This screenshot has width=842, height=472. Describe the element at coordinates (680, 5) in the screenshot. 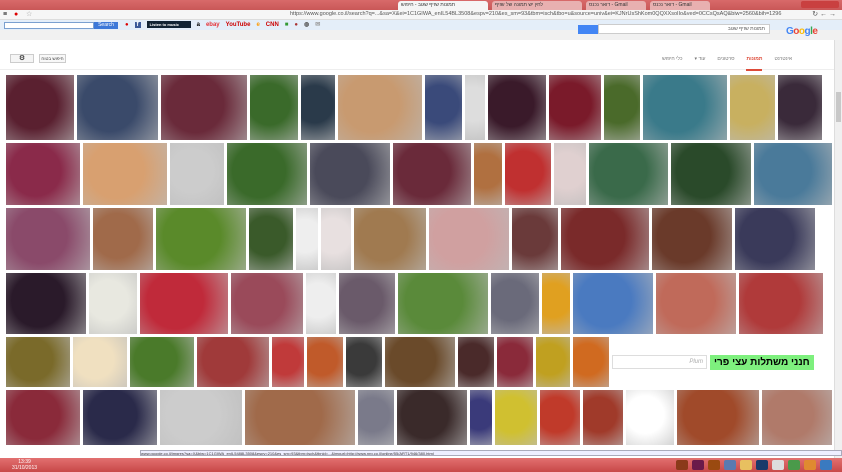

I see `tab-gmail-2: דואר נכנס - Gmail` at that location.